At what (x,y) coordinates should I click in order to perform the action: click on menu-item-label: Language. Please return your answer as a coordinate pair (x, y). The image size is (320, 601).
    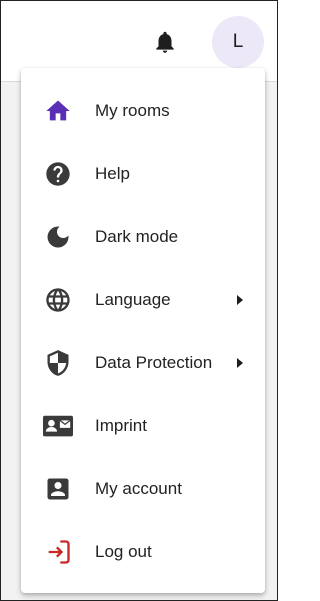
    Looking at the image, I should click on (133, 299).